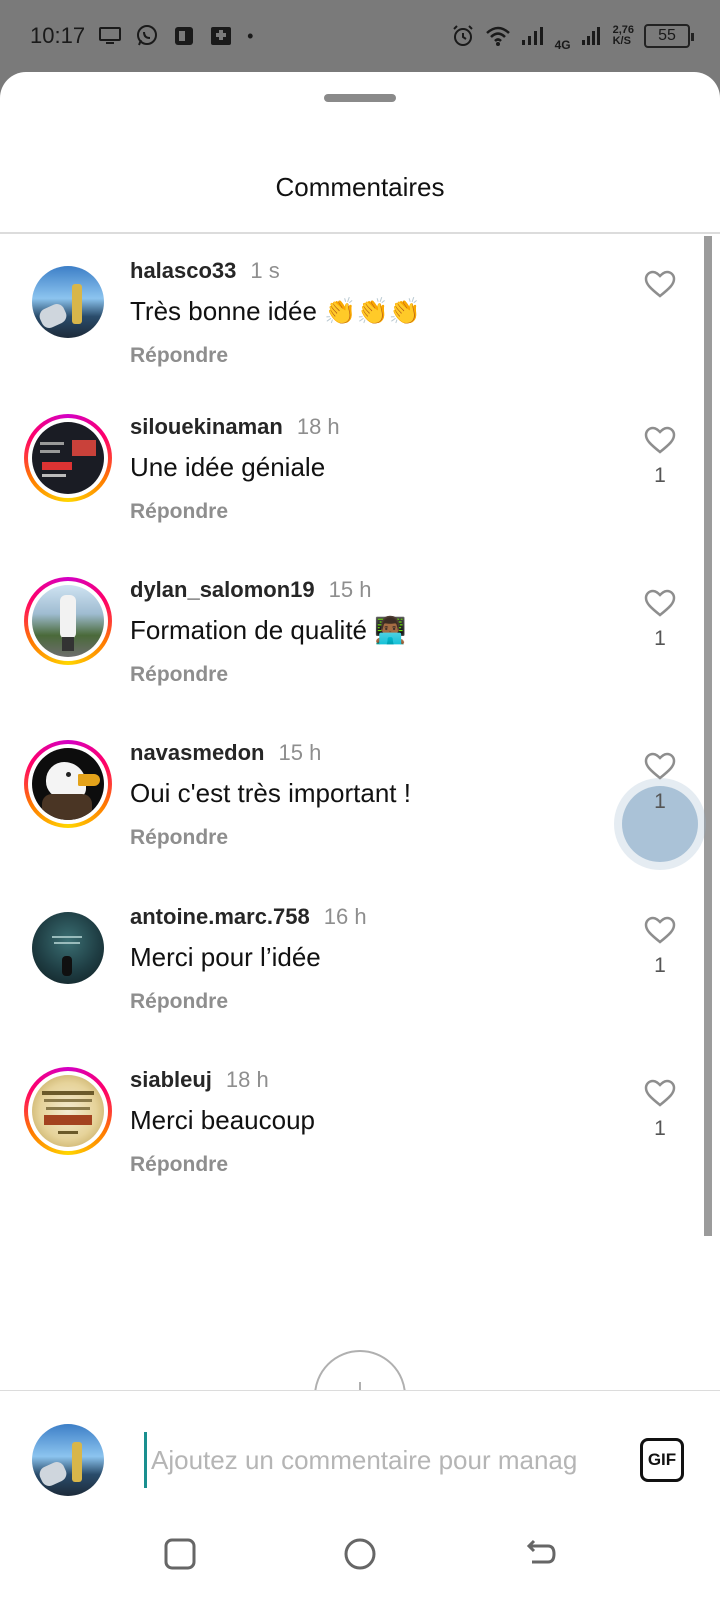 The width and height of the screenshot is (720, 1612). I want to click on network-speed: 2,76 K/S, so click(623, 36).